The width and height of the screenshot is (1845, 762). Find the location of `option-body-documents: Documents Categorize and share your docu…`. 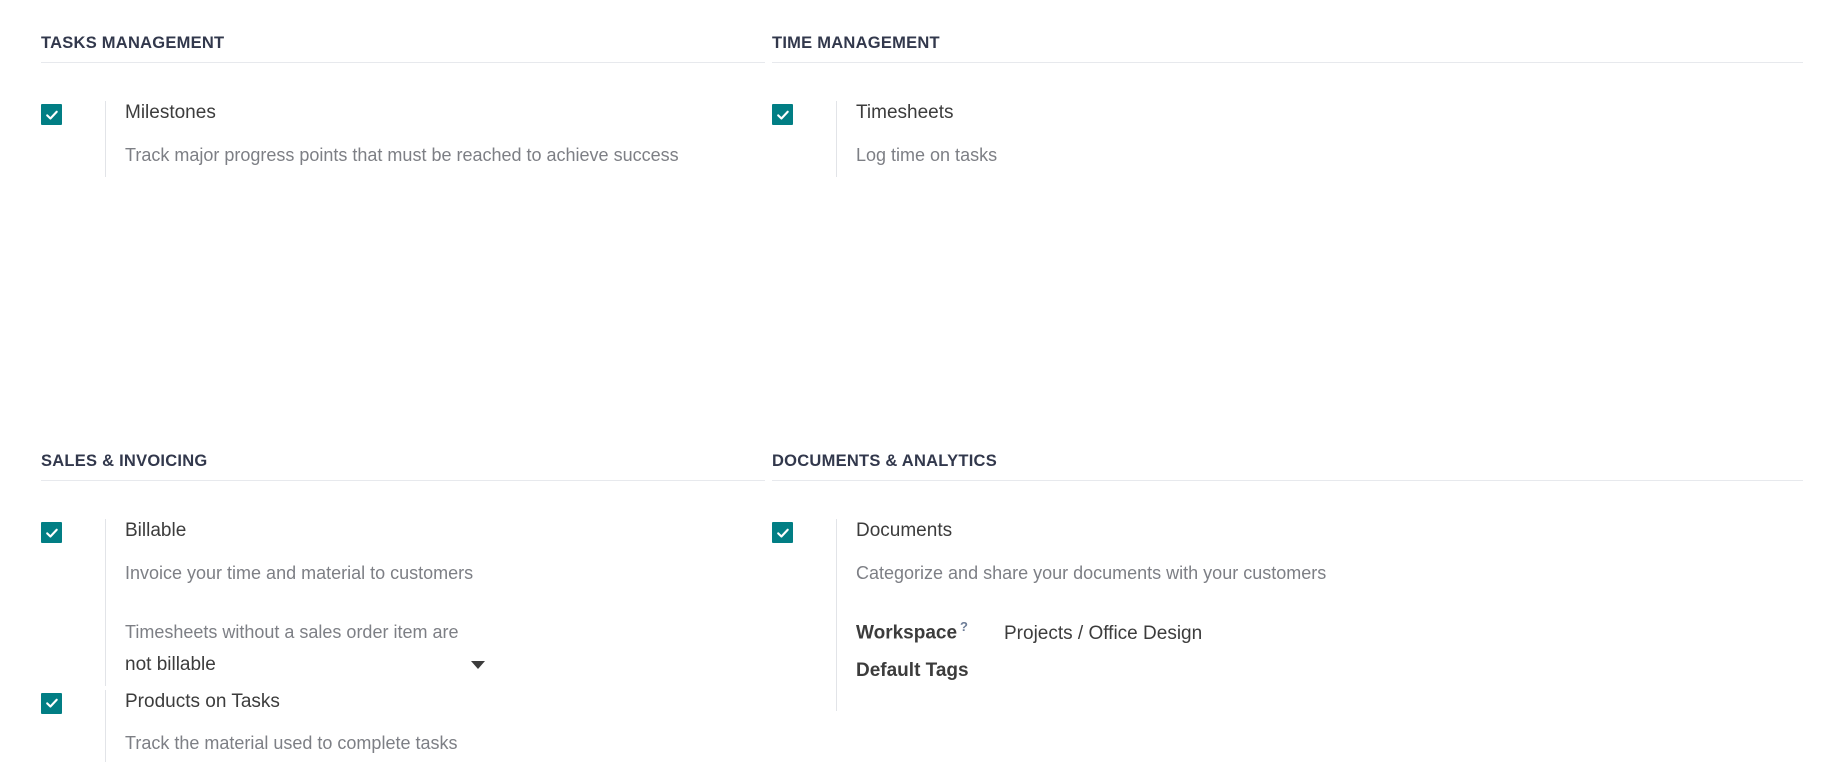

option-body-documents: Documents Categorize and share your docu… is located at coordinates (1319, 615).